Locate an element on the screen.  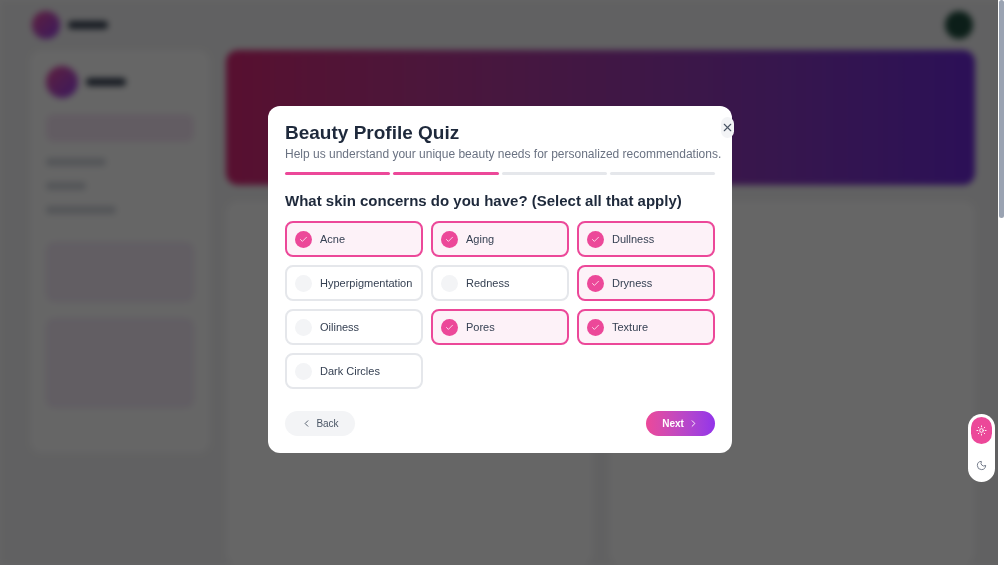
dialog-title: Beauty Profile Quiz is located at coordinates (373, 133).